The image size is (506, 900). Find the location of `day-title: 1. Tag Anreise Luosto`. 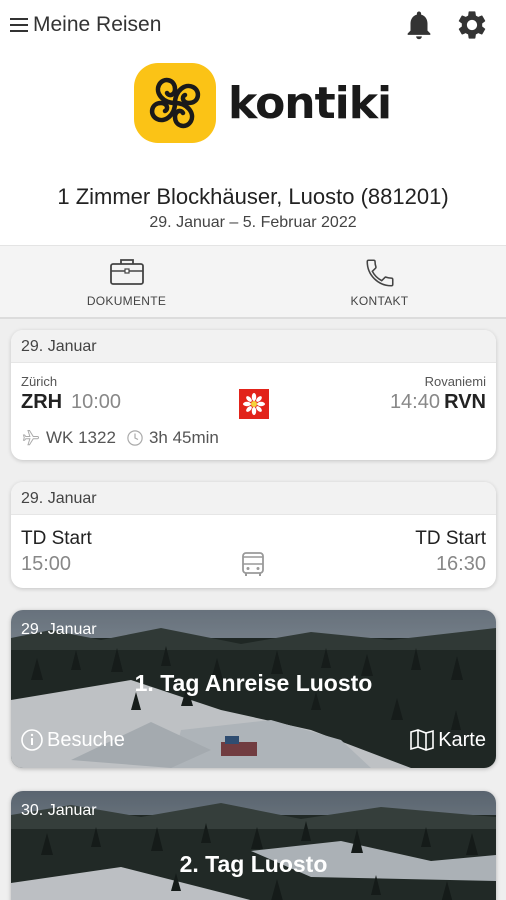

day-title: 1. Tag Anreise Luosto is located at coordinates (253, 683).